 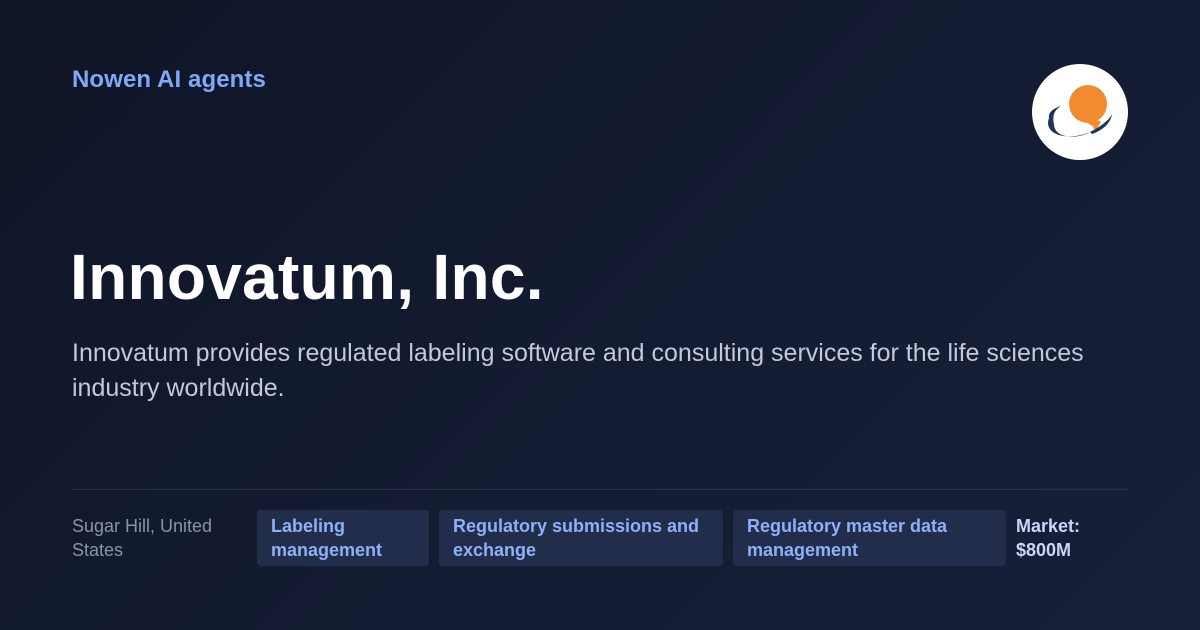 What do you see at coordinates (169, 79) in the screenshot?
I see `brand-name: Nowen AI agents` at bounding box center [169, 79].